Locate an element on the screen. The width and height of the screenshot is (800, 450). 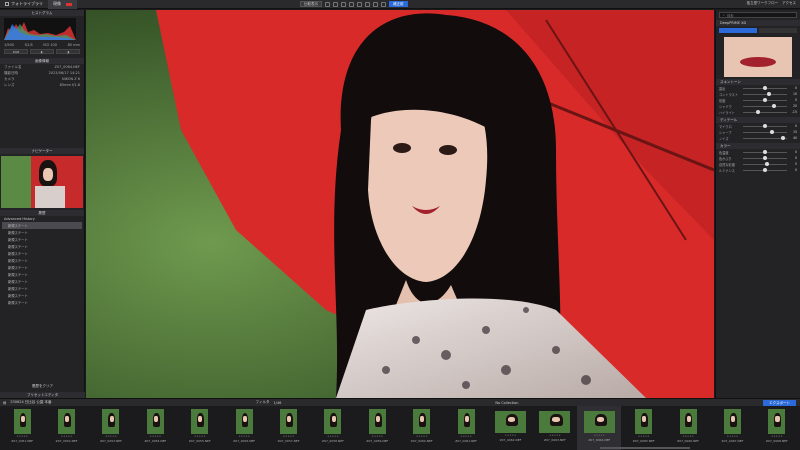
filmstrip-item: ★★★★★ Z07_0068.NEF is located at coordinates (777, 428).